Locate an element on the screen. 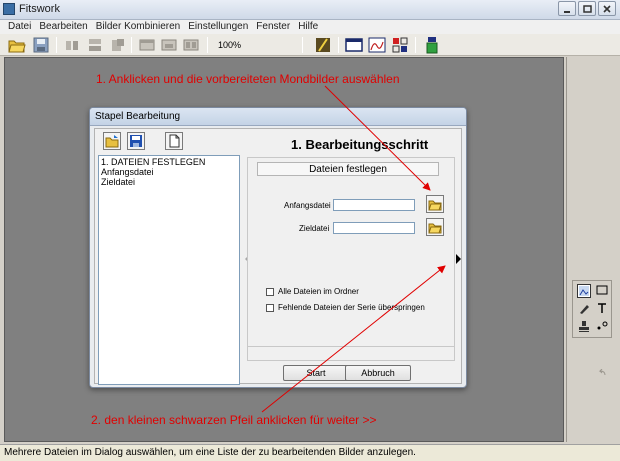 This screenshot has height=461, width=620. text-icon is located at coordinates (602, 308).